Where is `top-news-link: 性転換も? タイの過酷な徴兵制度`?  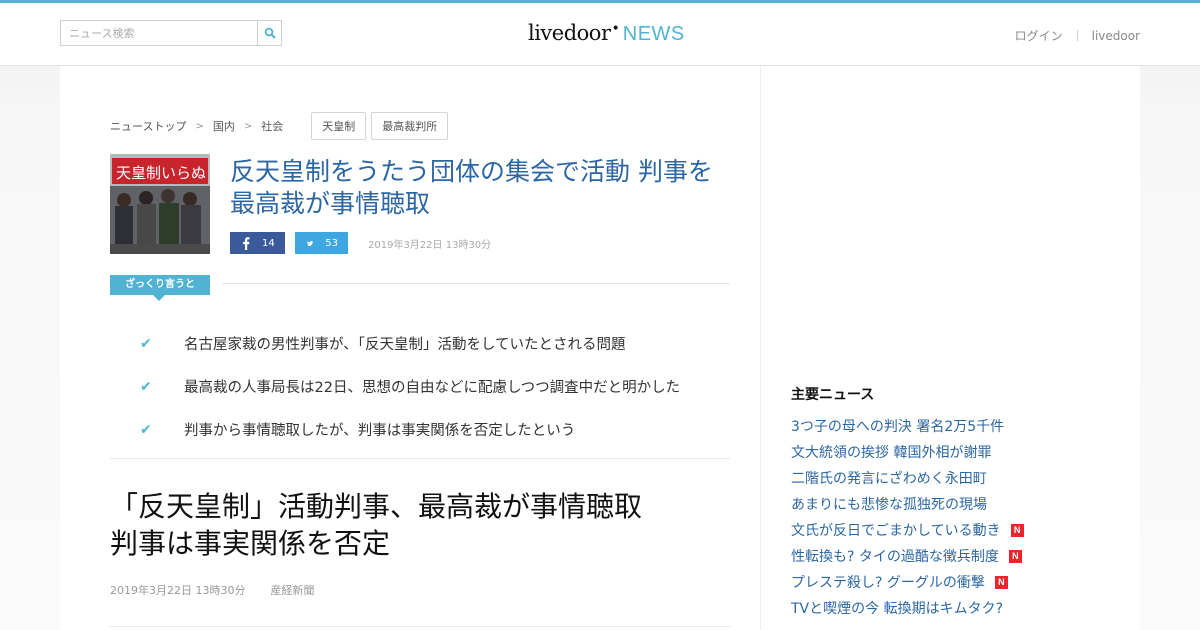 top-news-link: 性転換も? タイの過酷な徴兵制度 is located at coordinates (895, 556).